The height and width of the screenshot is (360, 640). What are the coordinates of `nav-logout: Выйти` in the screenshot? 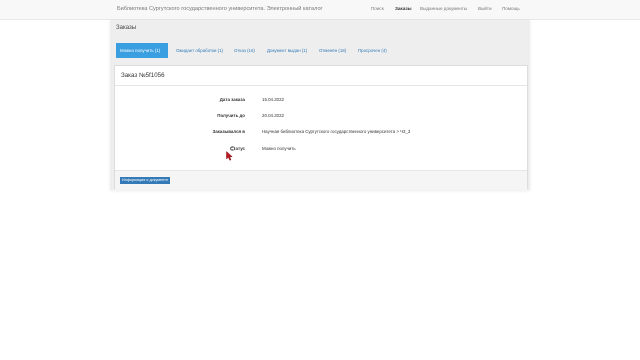 It's located at (485, 8).